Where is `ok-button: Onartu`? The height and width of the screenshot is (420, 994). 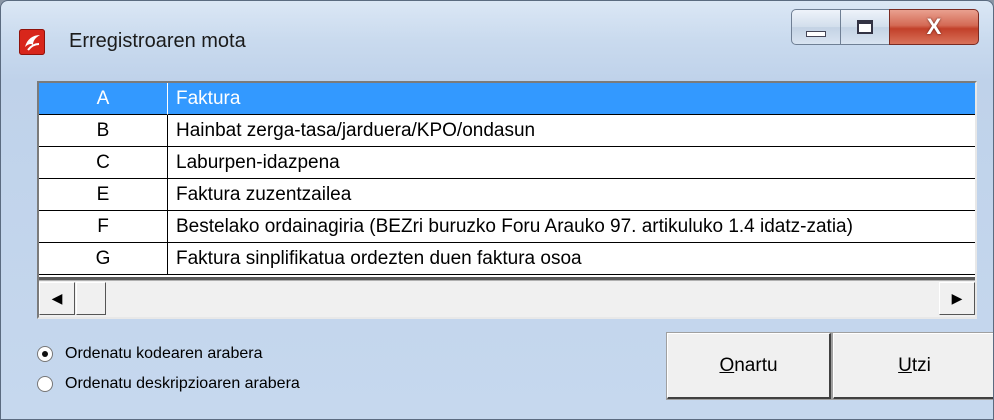
ok-button: Onartu is located at coordinates (749, 366).